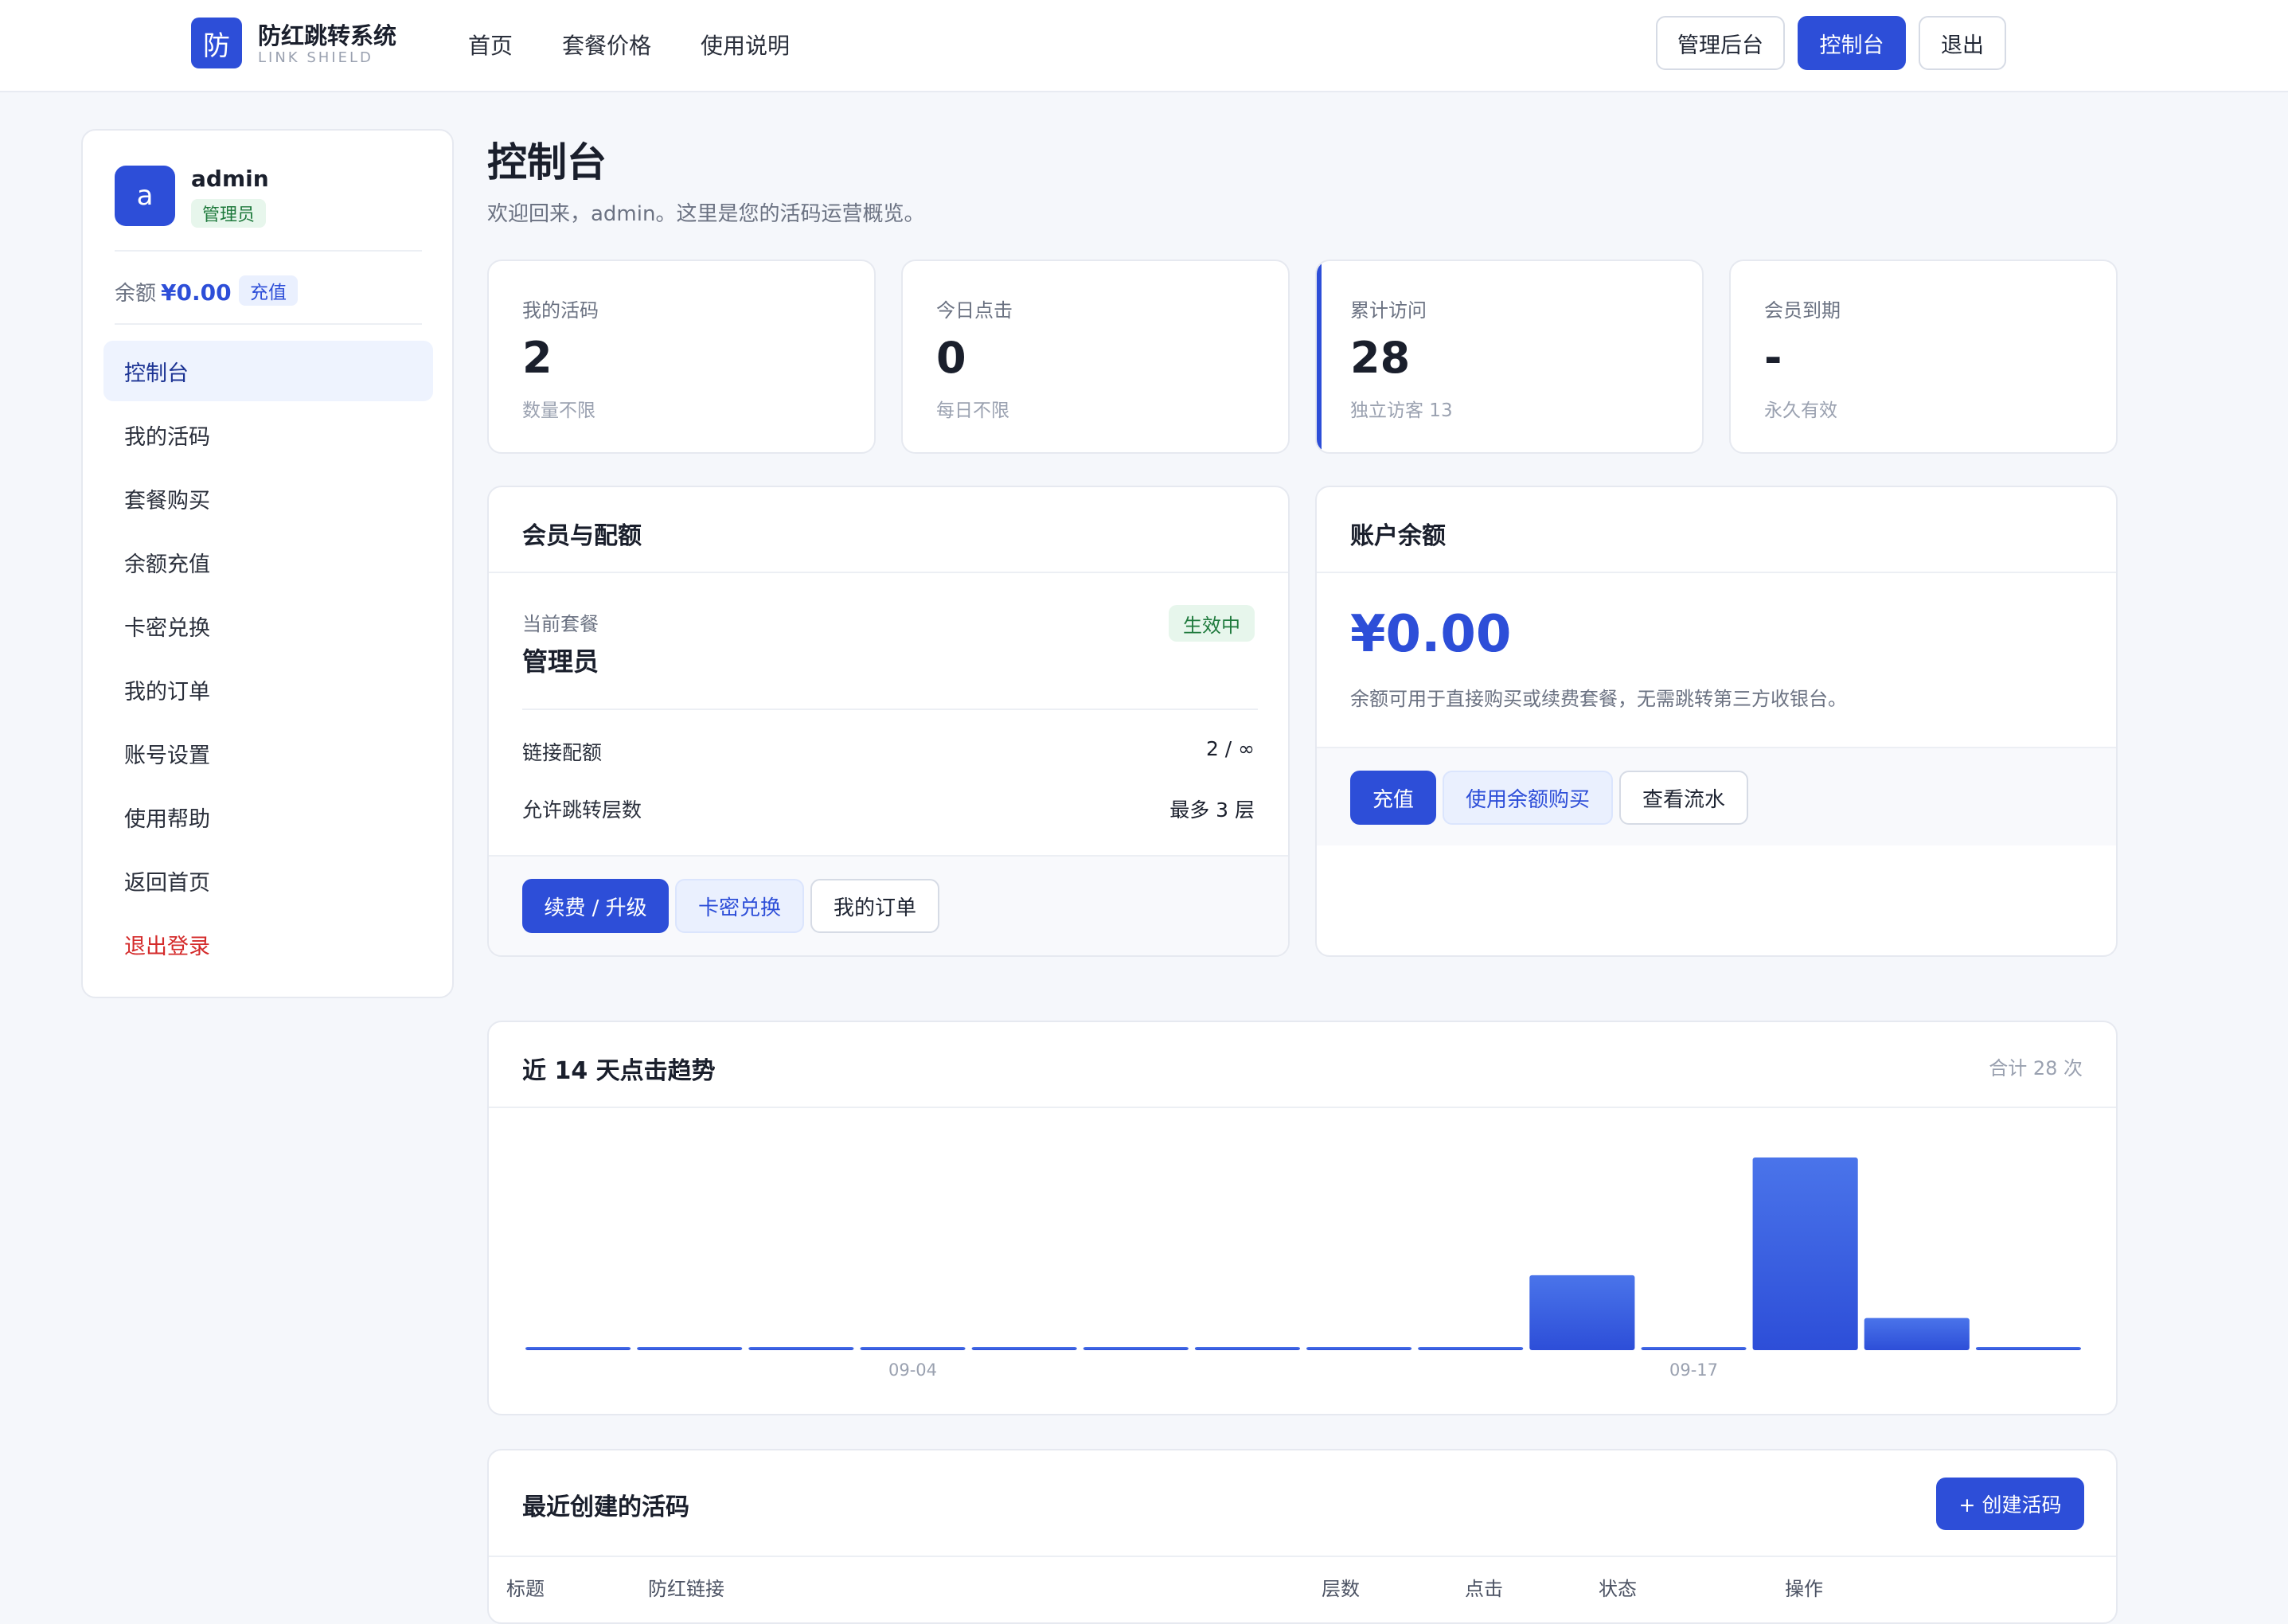 This screenshot has height=1624, width=2288. Describe the element at coordinates (582, 810) in the screenshot. I see `layers-label: 允许跳转层数` at that location.